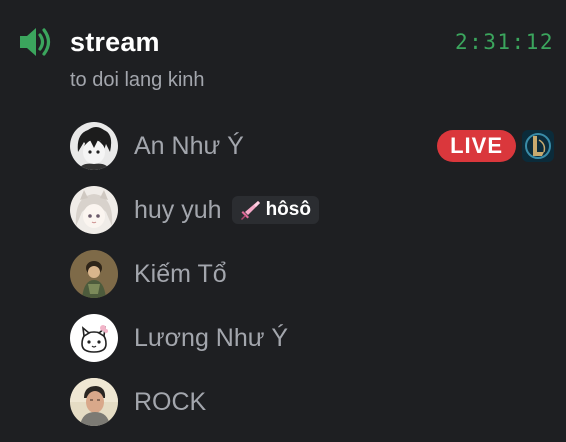 This screenshot has height=442, width=566. Describe the element at coordinates (170, 401) in the screenshot. I see `member-name: ROCK` at that location.